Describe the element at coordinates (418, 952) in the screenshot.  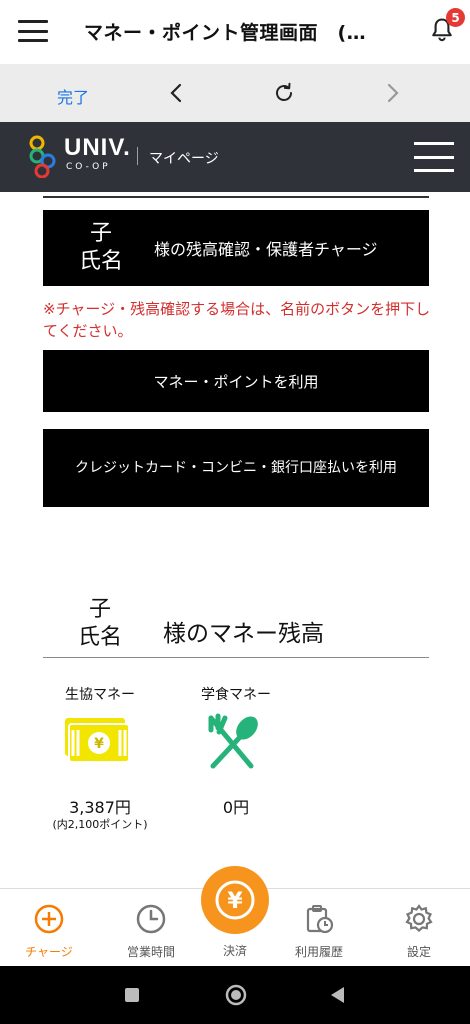
I see `tab-settings-label: 設定` at that location.